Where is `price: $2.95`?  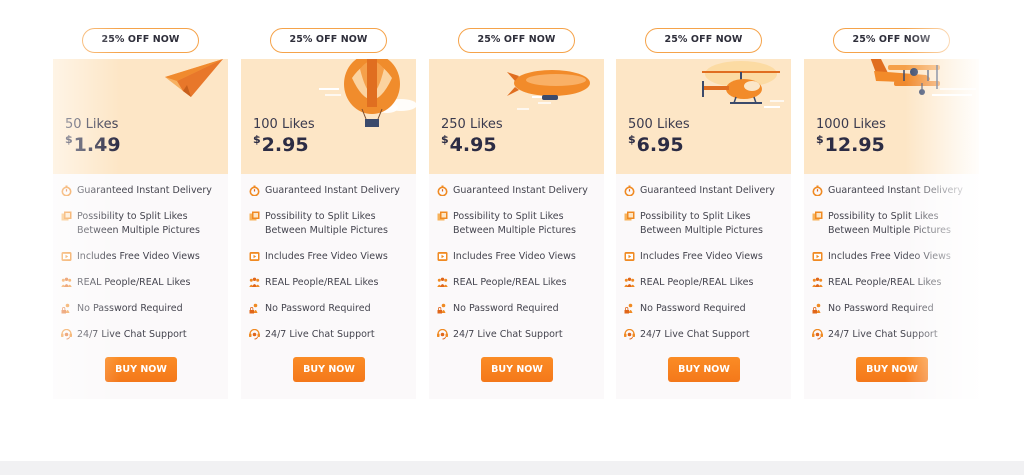
price: $2.95 is located at coordinates (281, 144).